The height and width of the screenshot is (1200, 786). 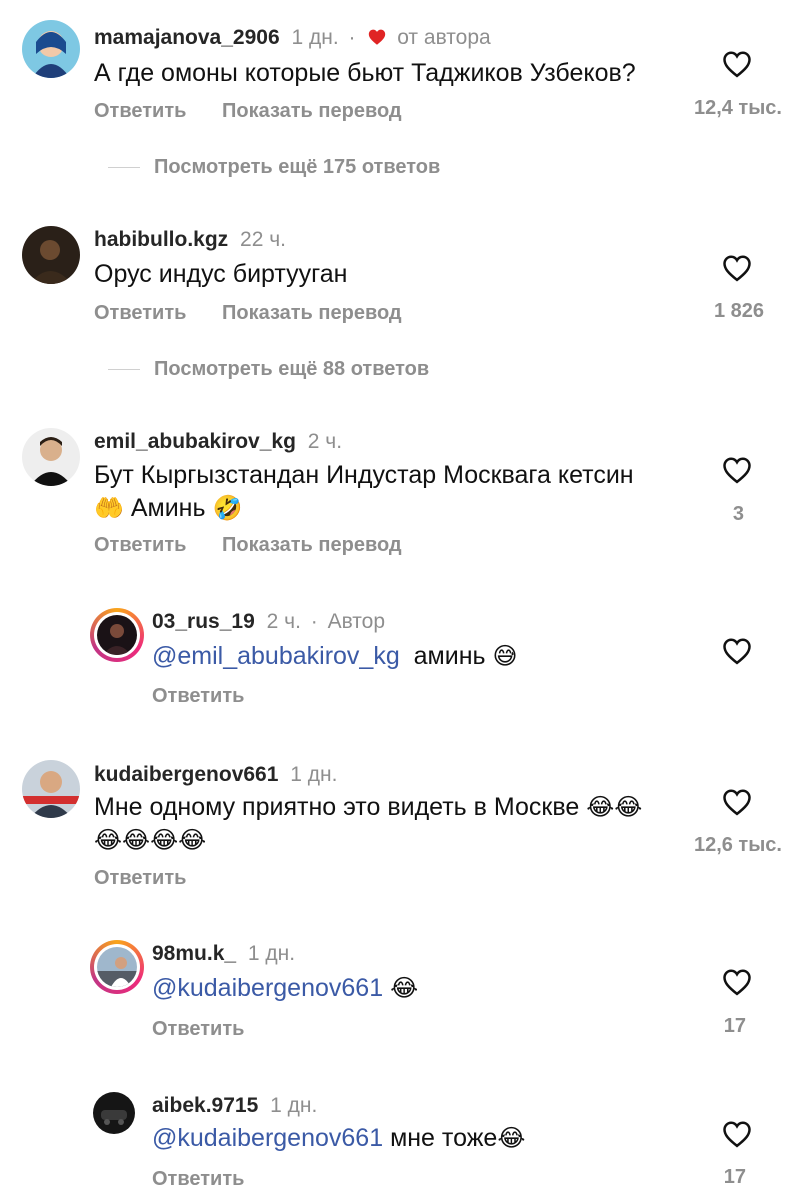 I want to click on comment-meta: aibek.9715 1 дн., so click(x=234, y=1106).